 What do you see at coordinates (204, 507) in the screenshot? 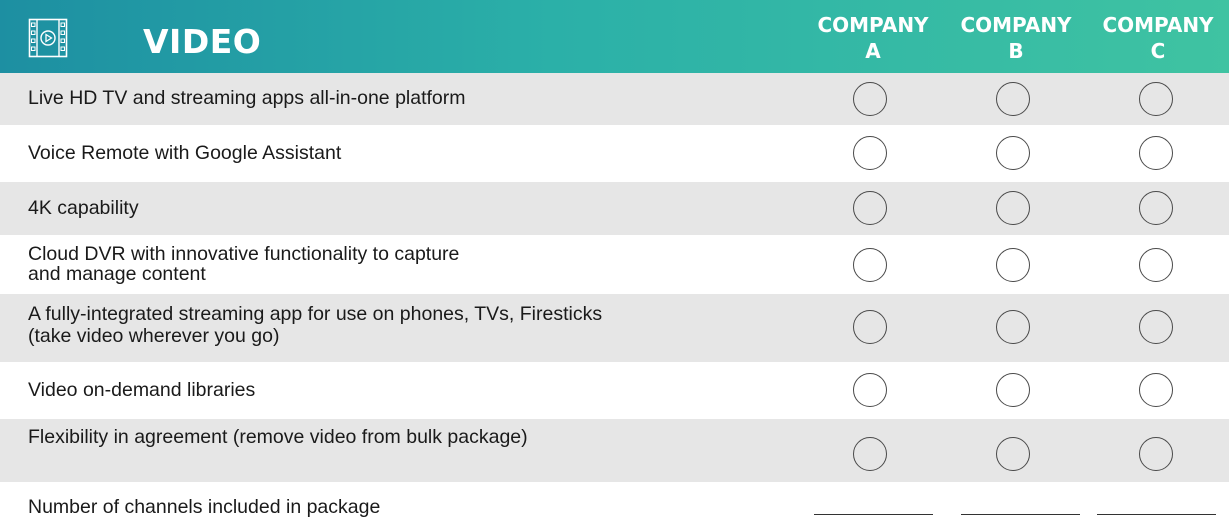
I see `channels-label: Number of channels included in package` at bounding box center [204, 507].